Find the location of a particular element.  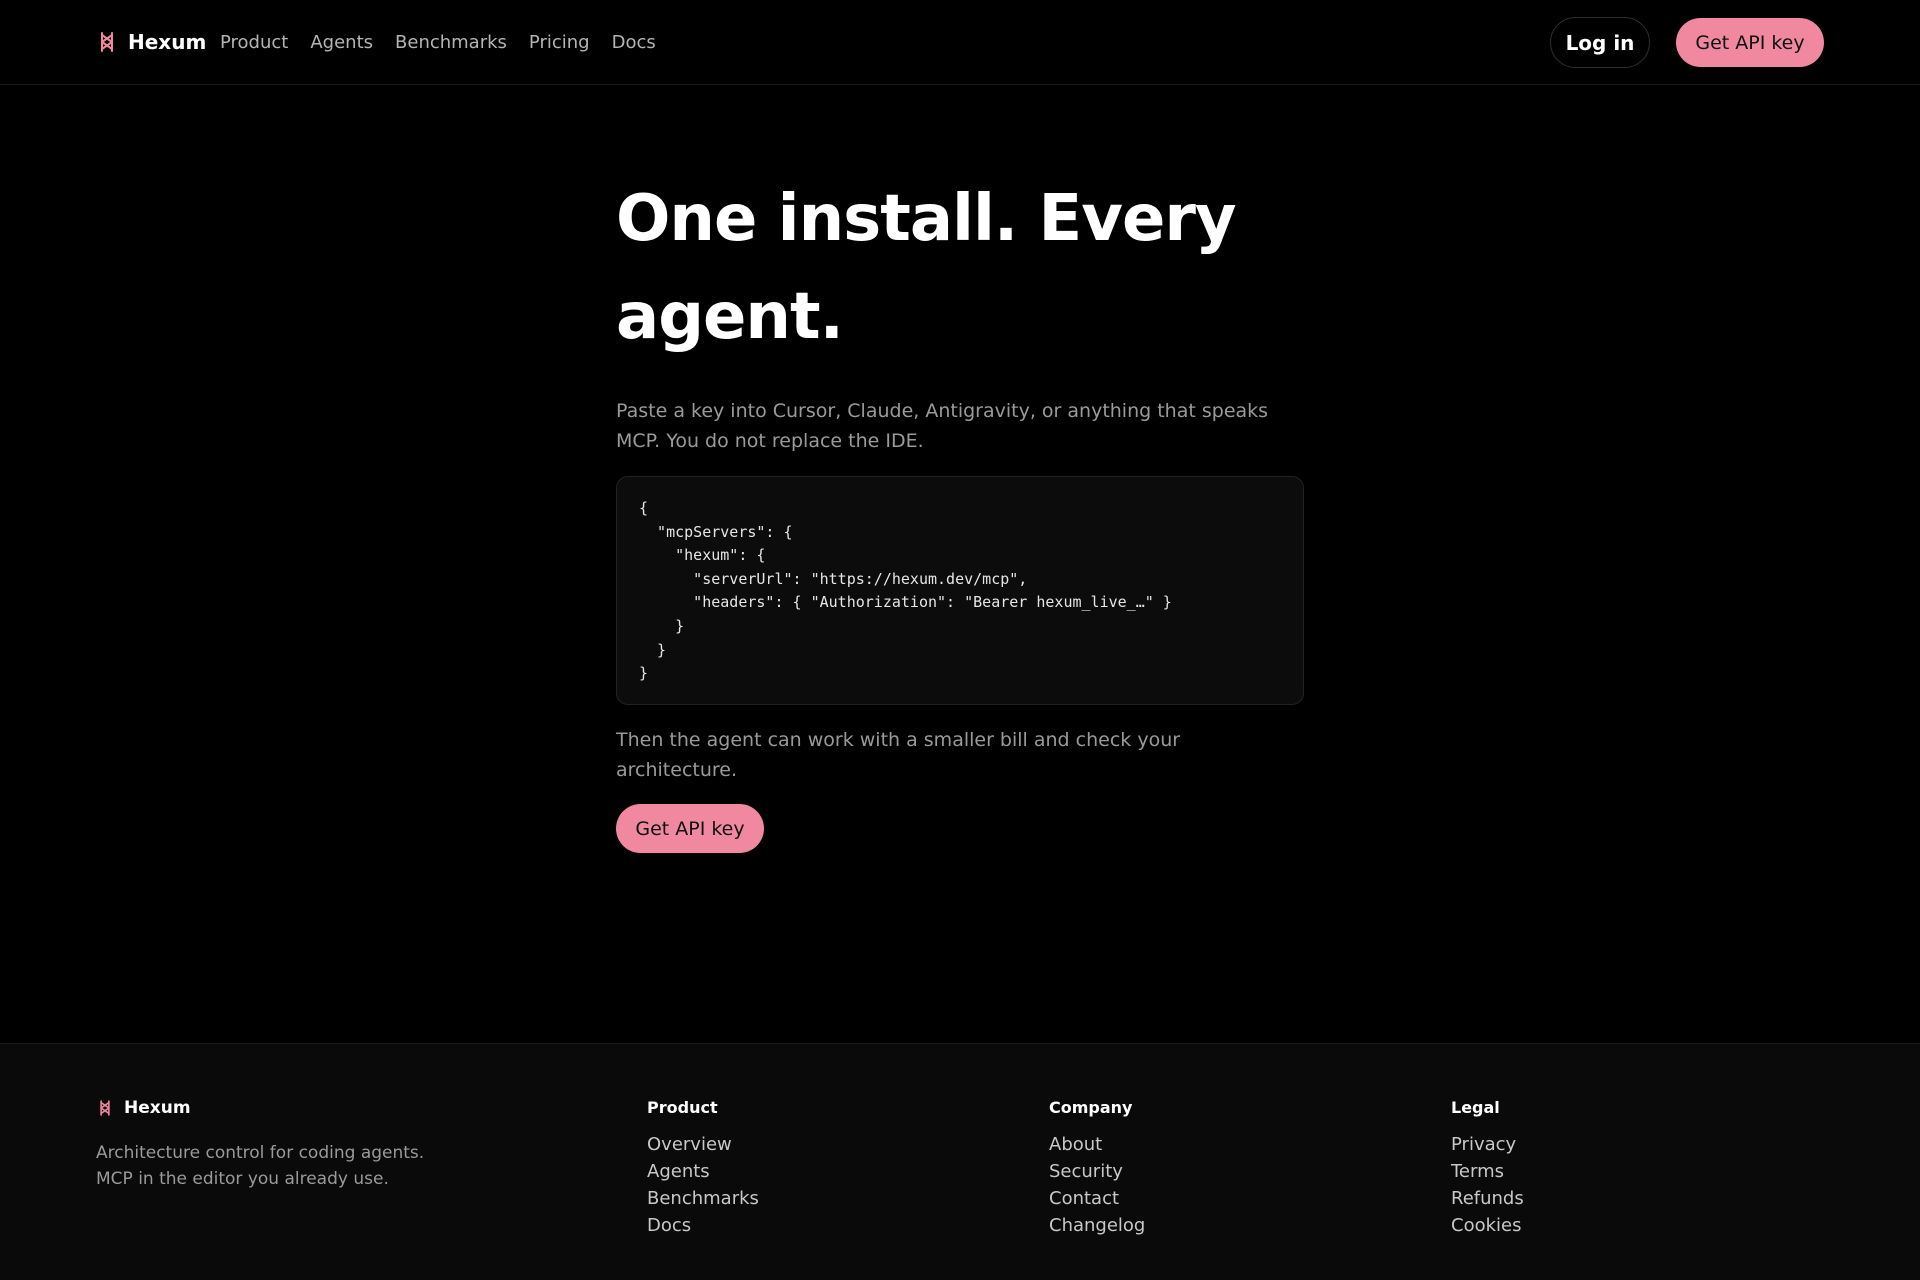

main-nav: Product Agents Benchmarks Pricing Docs is located at coordinates (438, 42).